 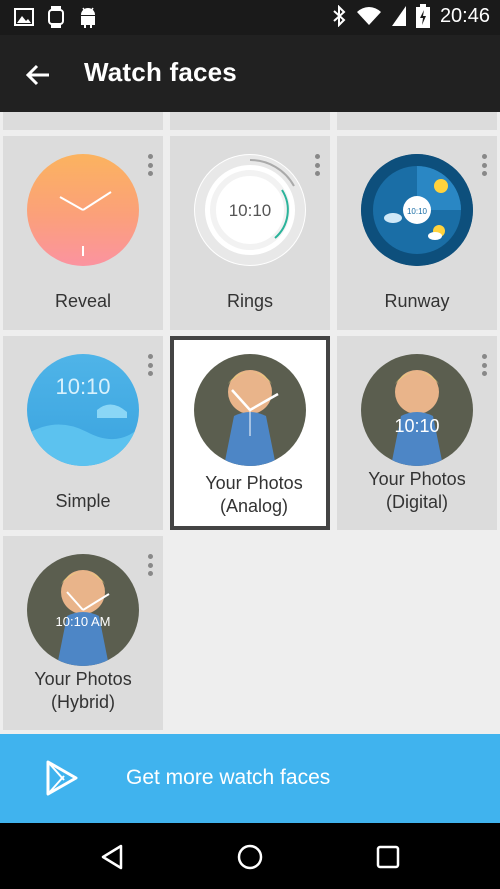 I want to click on watch-face-tile-reveal: Reveal, so click(x=83, y=233).